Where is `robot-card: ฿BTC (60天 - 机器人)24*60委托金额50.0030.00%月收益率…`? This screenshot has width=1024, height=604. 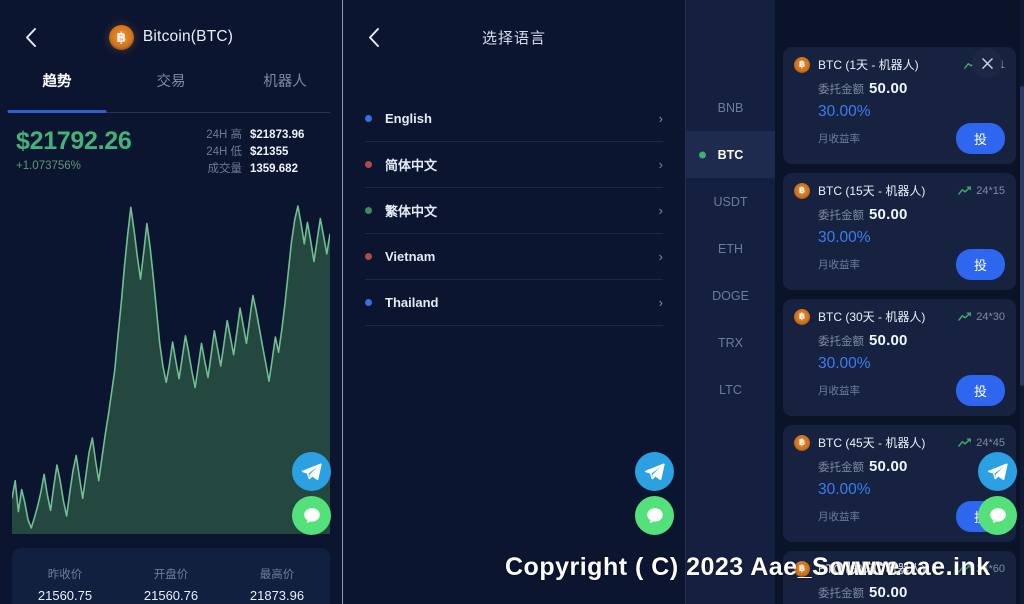 robot-card: ฿BTC (60天 - 机器人)24*60委托金额50.0030.00%月收益率… is located at coordinates (899, 577).